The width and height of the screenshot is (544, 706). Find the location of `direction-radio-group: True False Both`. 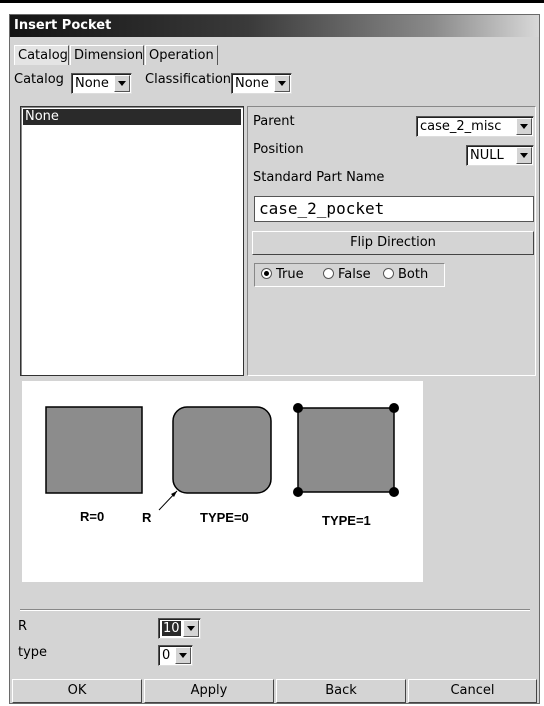

direction-radio-group: True False Both is located at coordinates (349, 275).